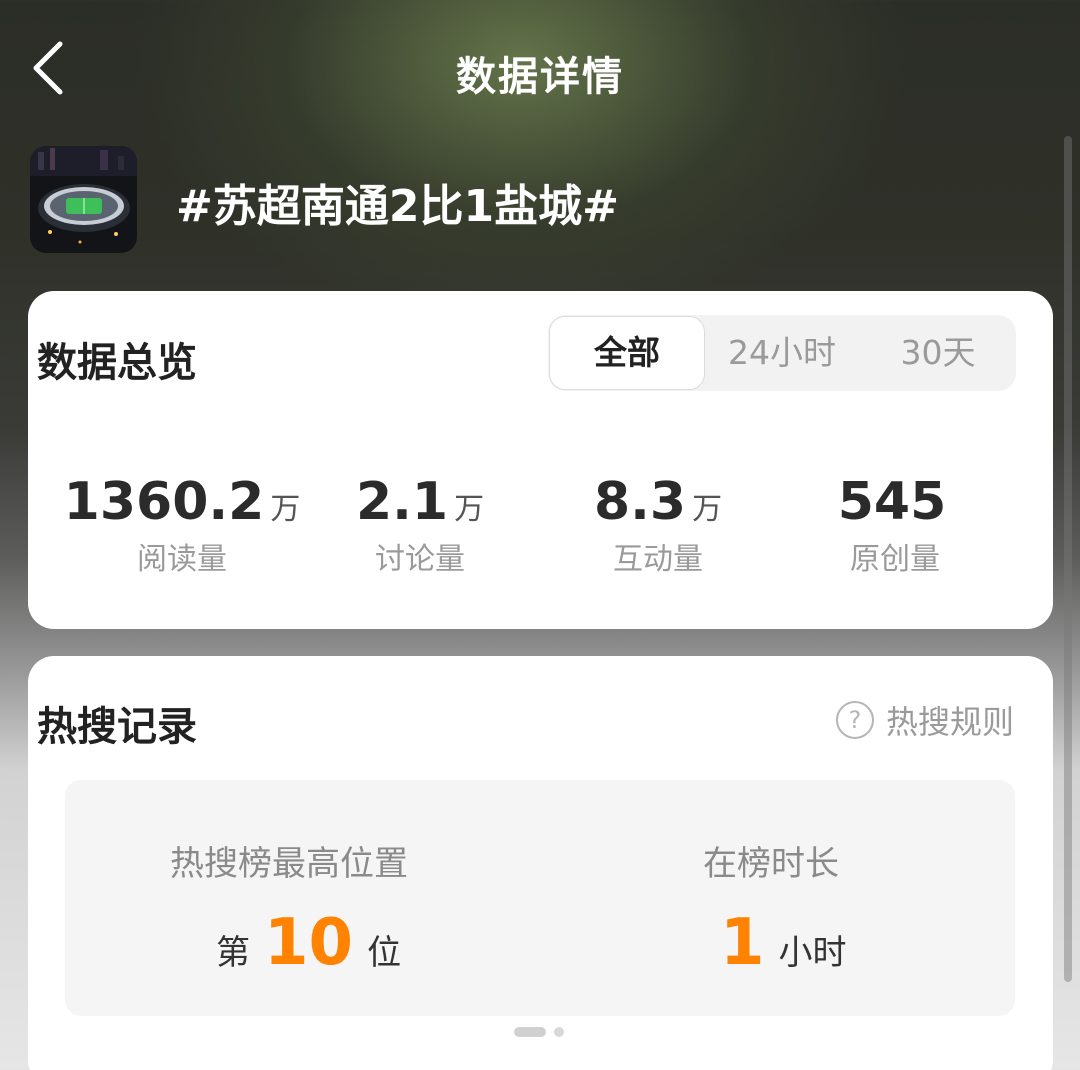 The height and width of the screenshot is (1070, 1080). I want to click on stat-label: 原创量, so click(895, 559).